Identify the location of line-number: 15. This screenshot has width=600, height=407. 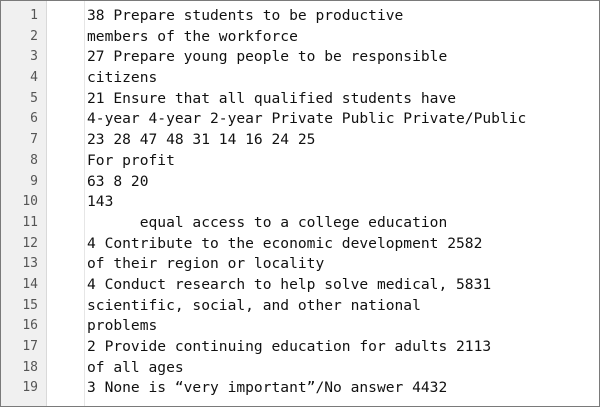
(30, 305).